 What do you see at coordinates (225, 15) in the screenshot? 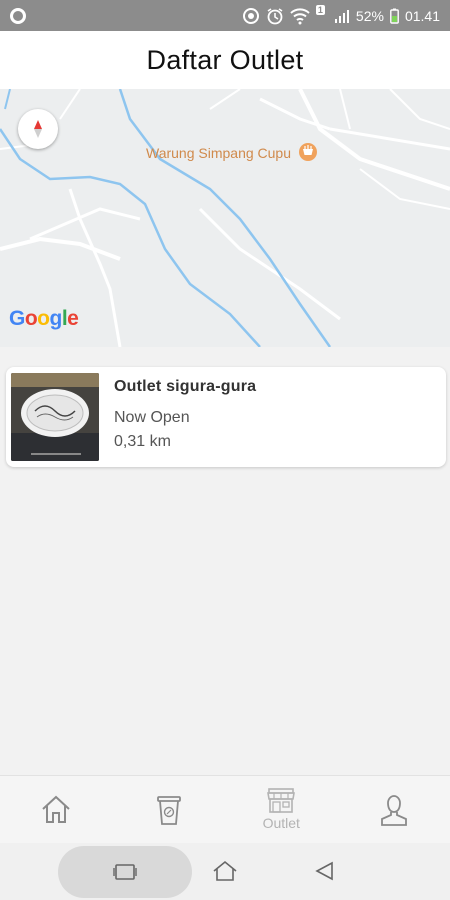
I see `status-bar: 1 52% 01.41` at bounding box center [225, 15].